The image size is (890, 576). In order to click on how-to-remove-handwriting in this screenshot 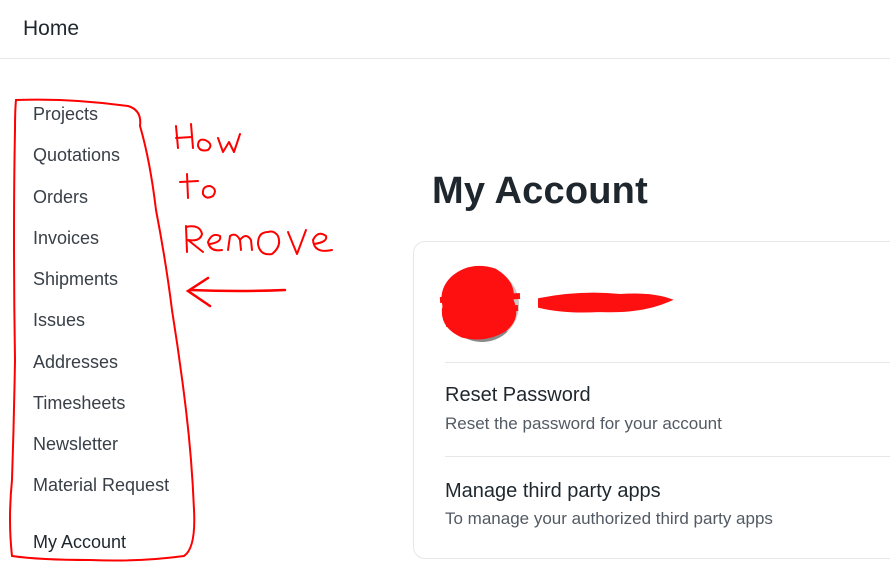, I will do `click(254, 189)`.